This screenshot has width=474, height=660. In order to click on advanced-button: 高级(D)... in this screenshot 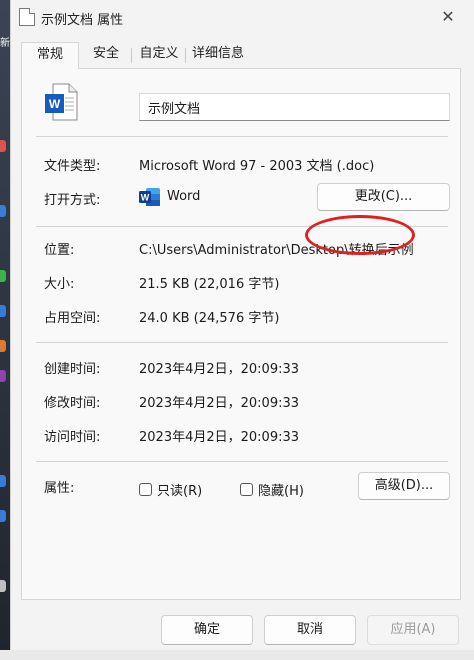, I will do `click(404, 486)`.